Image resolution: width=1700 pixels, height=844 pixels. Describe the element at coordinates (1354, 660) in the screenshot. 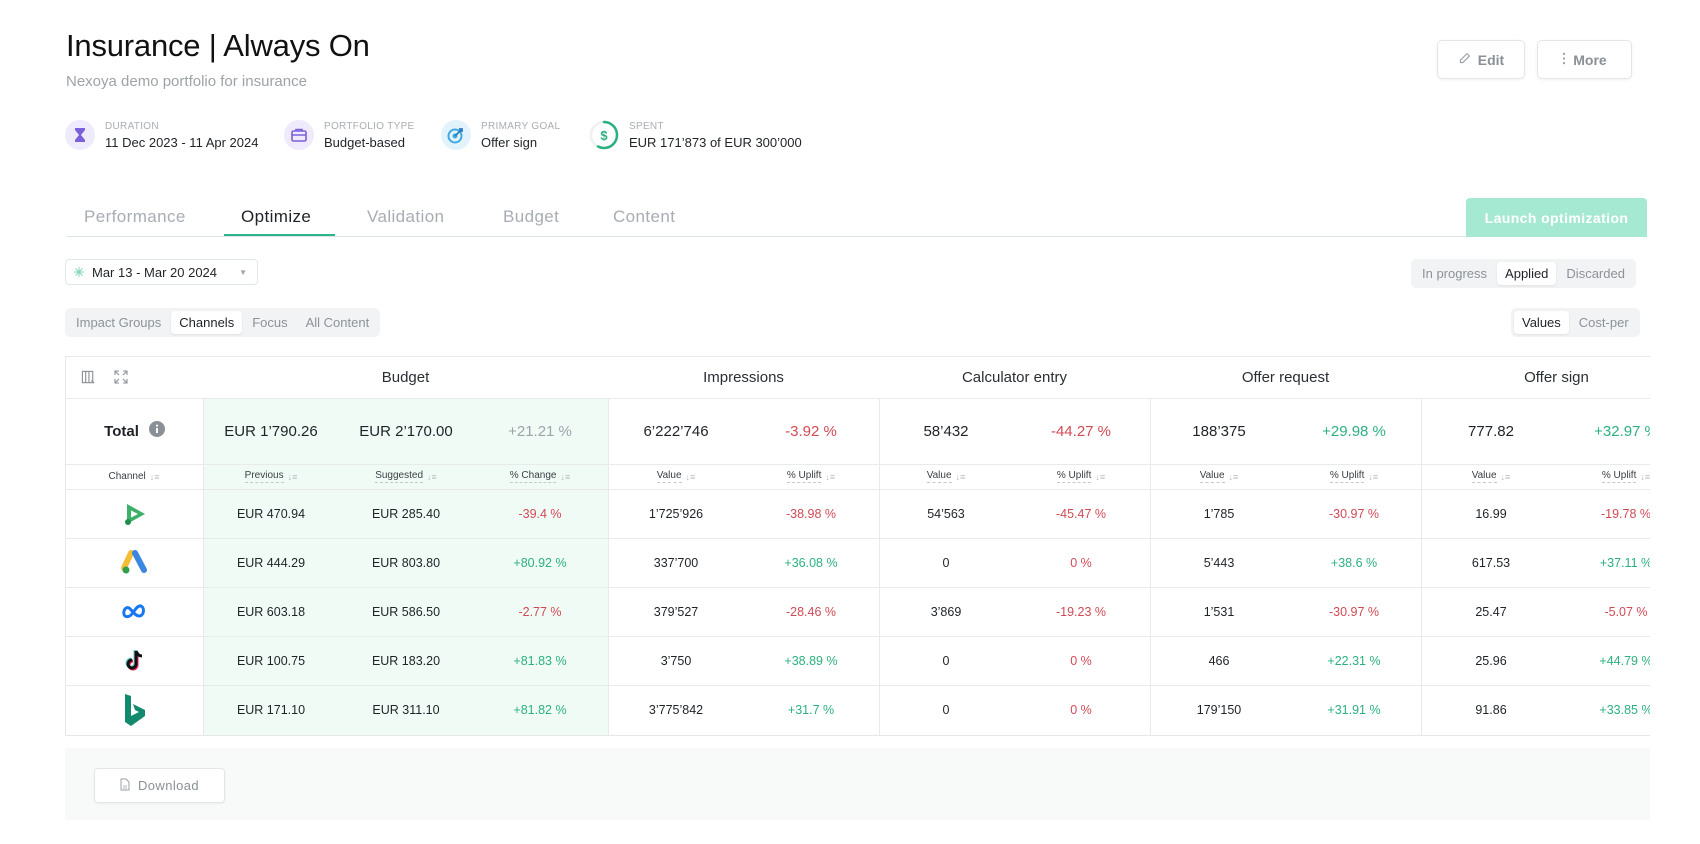

I see `table-cell: +22.31 %` at that location.